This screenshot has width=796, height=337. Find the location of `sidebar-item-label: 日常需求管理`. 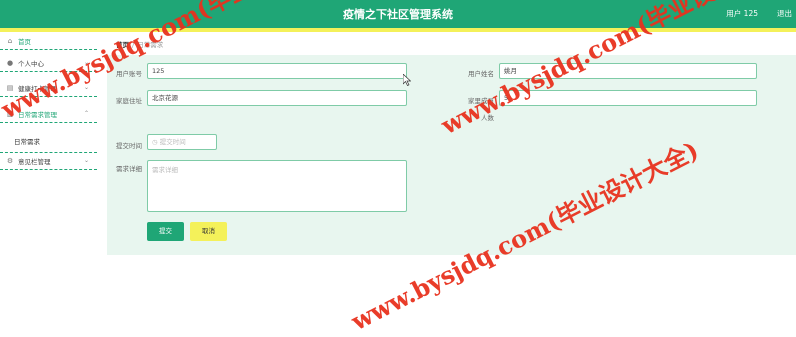

sidebar-item-label: 日常需求管理 is located at coordinates (37, 114).